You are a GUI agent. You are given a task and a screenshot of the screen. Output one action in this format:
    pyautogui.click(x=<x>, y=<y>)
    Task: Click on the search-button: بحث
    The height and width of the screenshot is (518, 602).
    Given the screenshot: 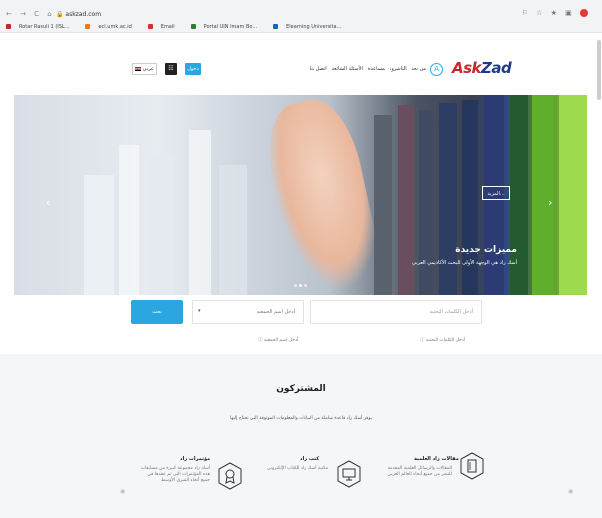 What is the action you would take?
    pyautogui.click(x=157, y=312)
    